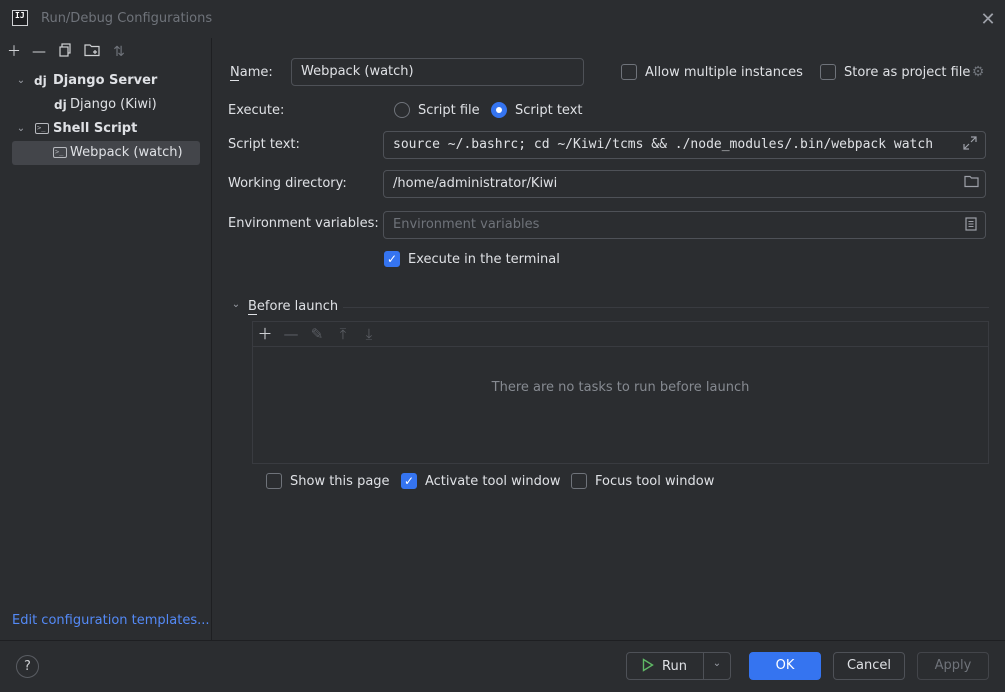 Image resolution: width=1005 pixels, height=692 pixels. I want to click on tree-item-label: Django Server, so click(105, 80).